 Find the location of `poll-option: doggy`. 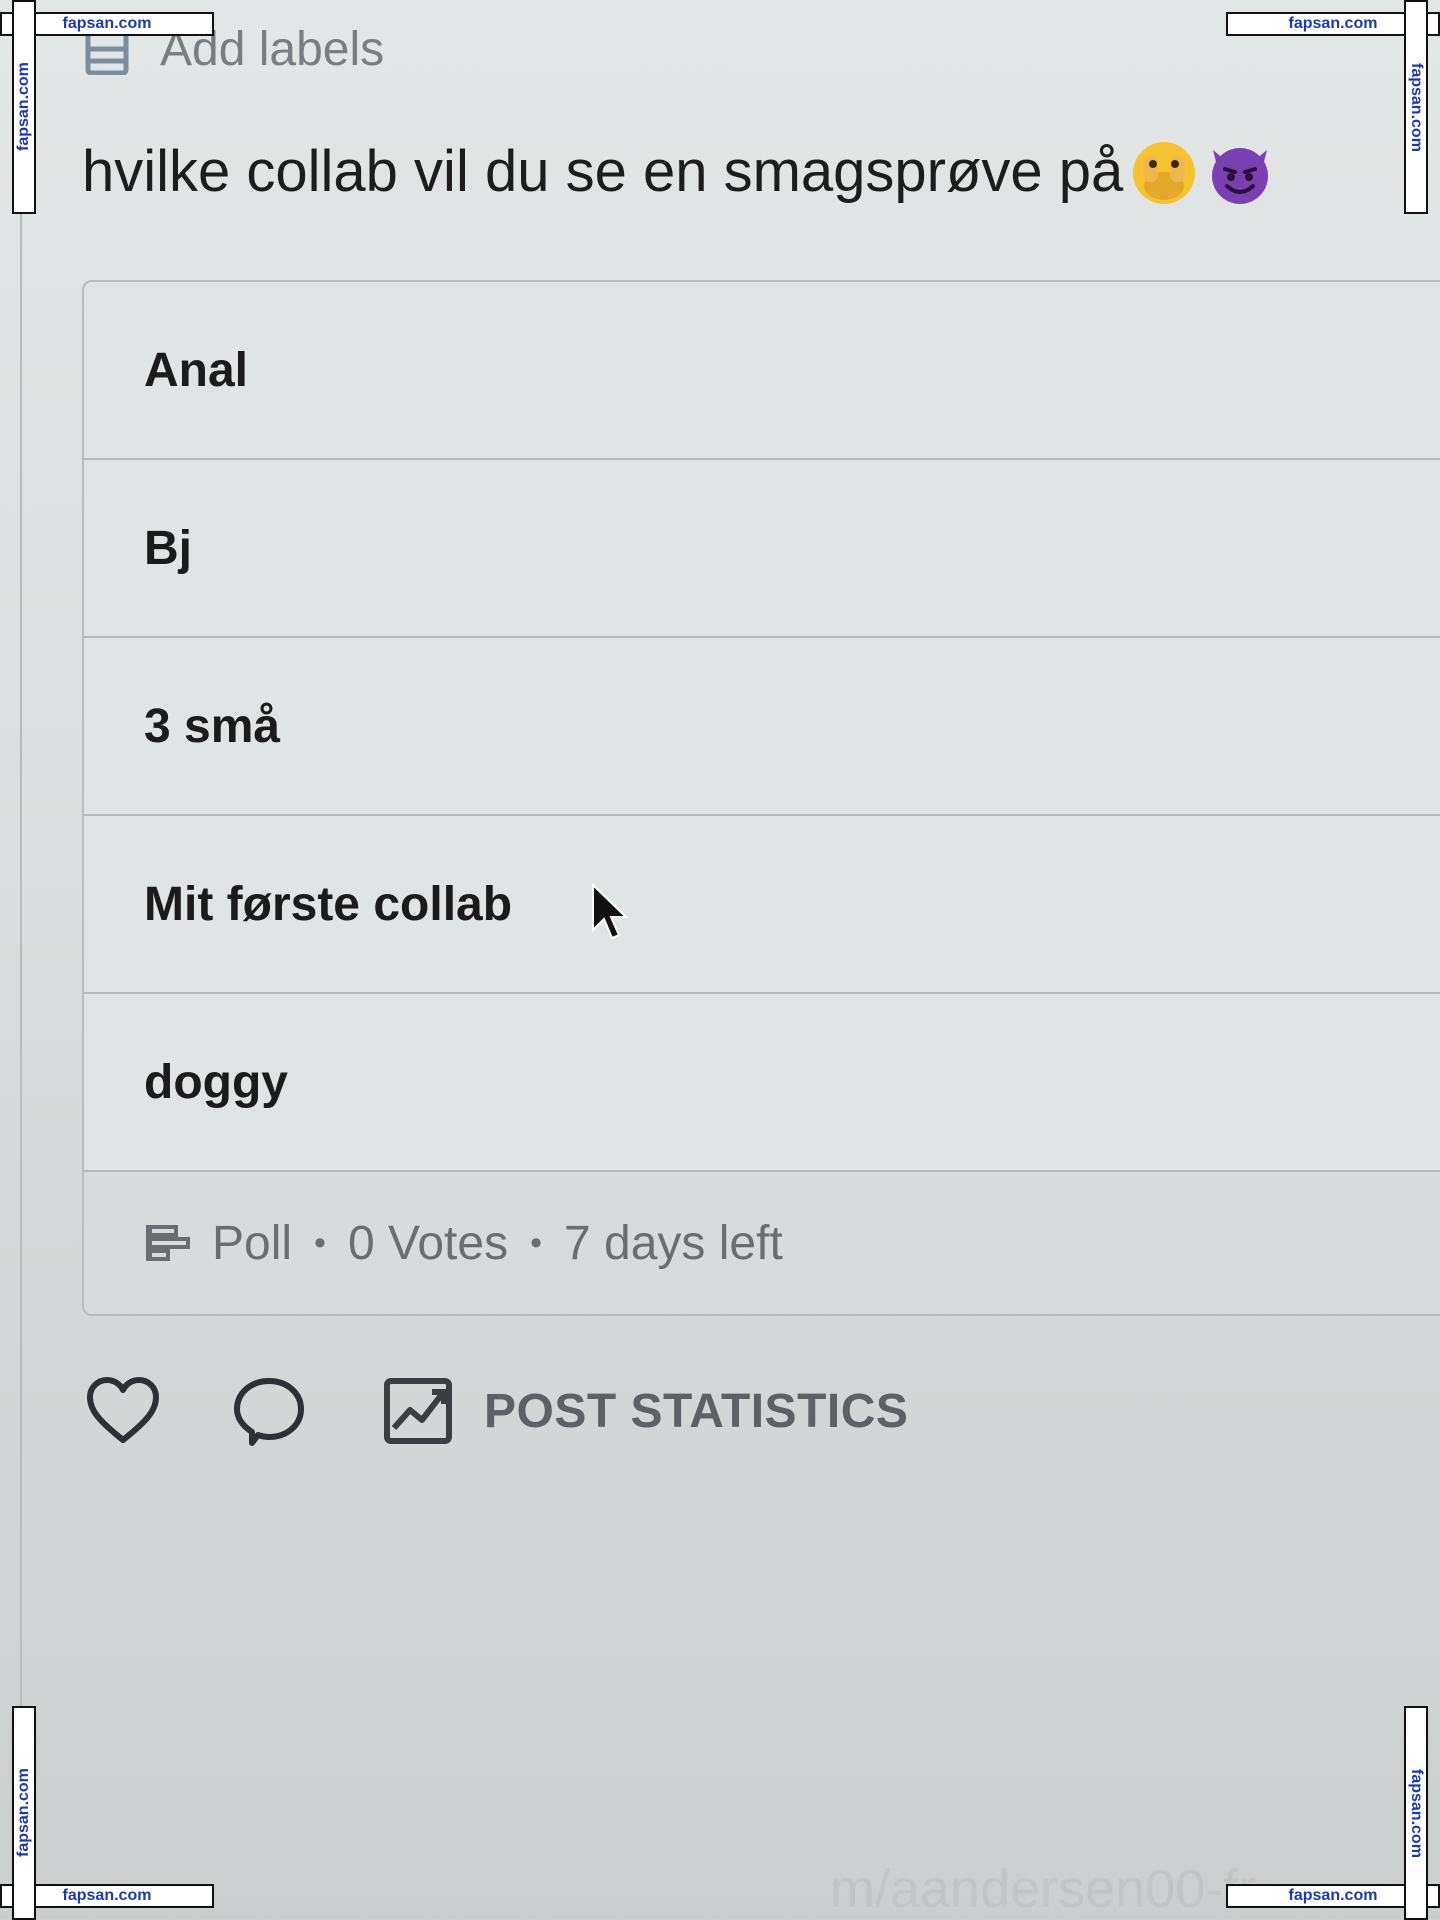

poll-option: doggy is located at coordinates (762, 1083).